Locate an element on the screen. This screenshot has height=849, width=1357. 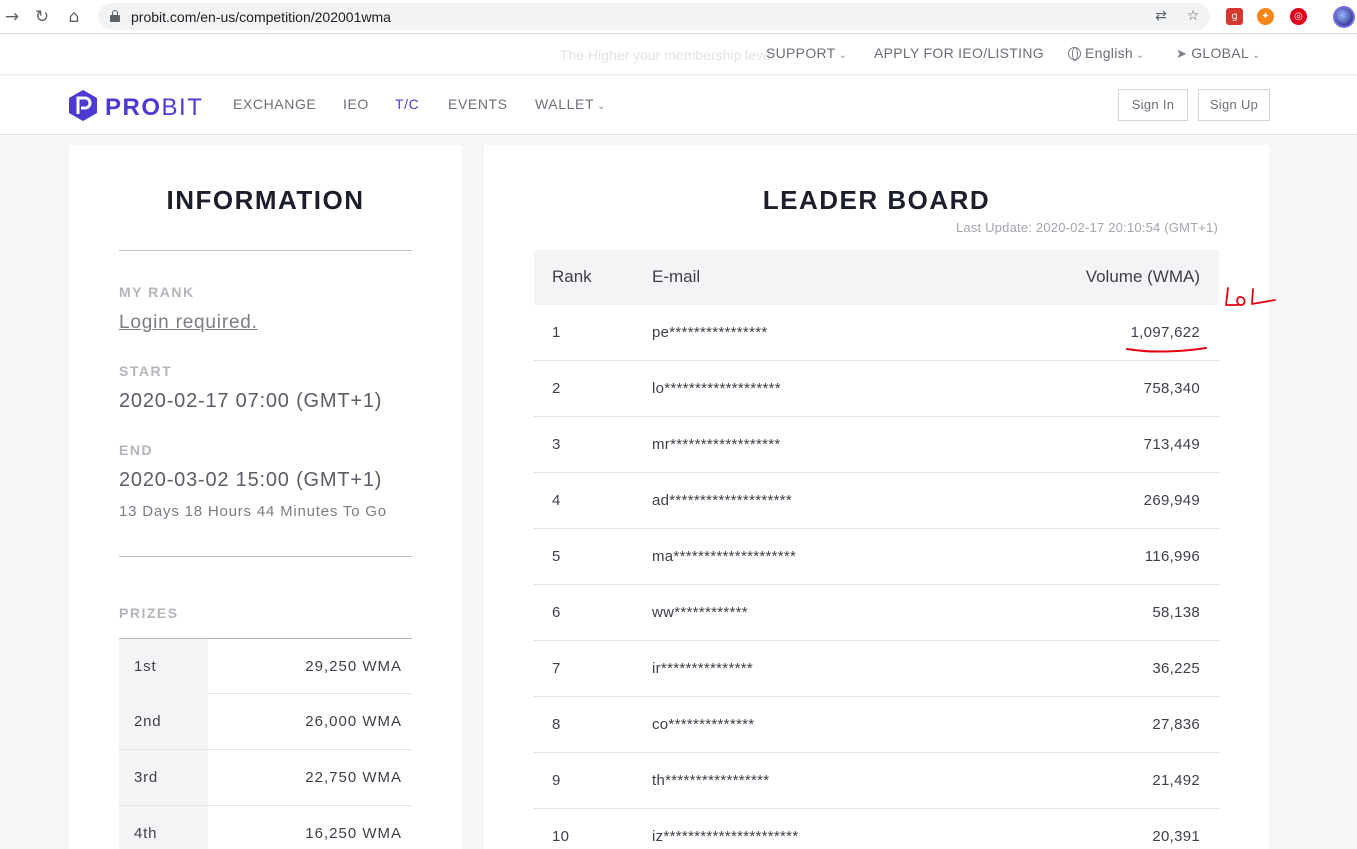
table-row: 1 pe**************** 1,097,622 is located at coordinates (876, 333).